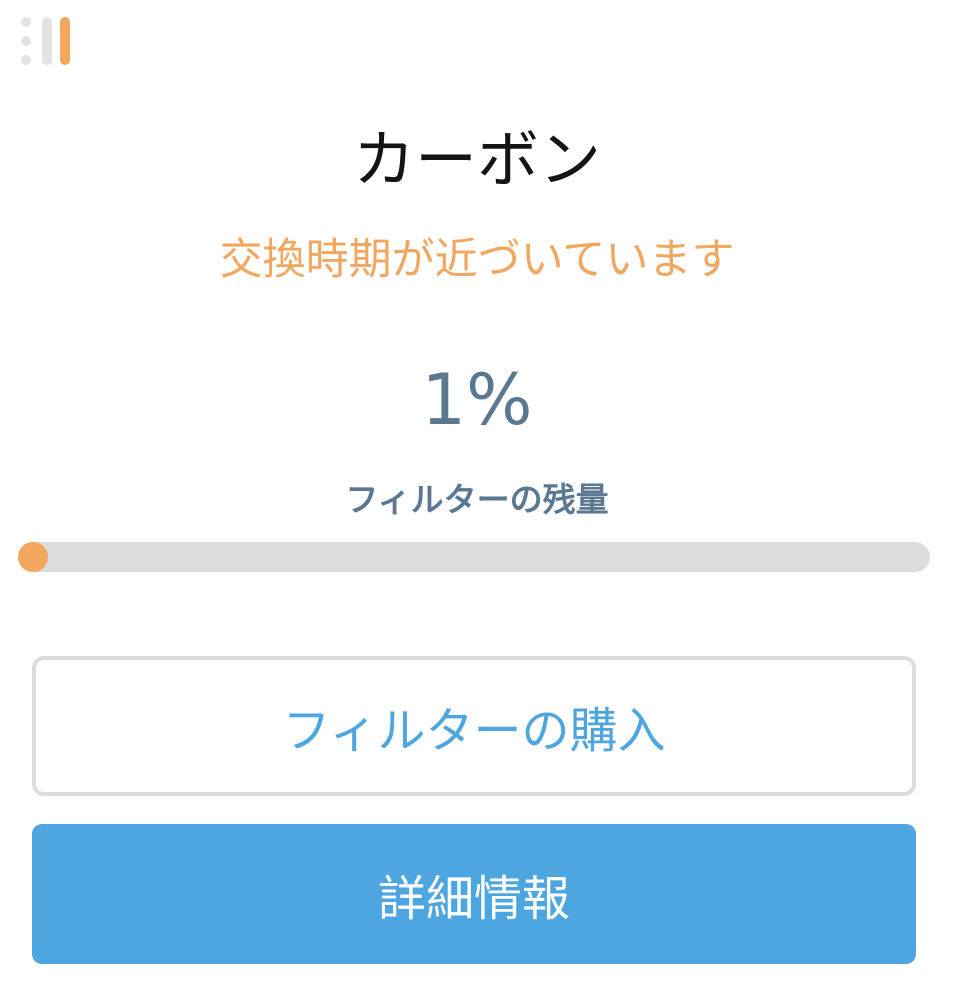 The height and width of the screenshot is (998, 954). What do you see at coordinates (476, 159) in the screenshot?
I see `filter-name-title: カーボン` at bounding box center [476, 159].